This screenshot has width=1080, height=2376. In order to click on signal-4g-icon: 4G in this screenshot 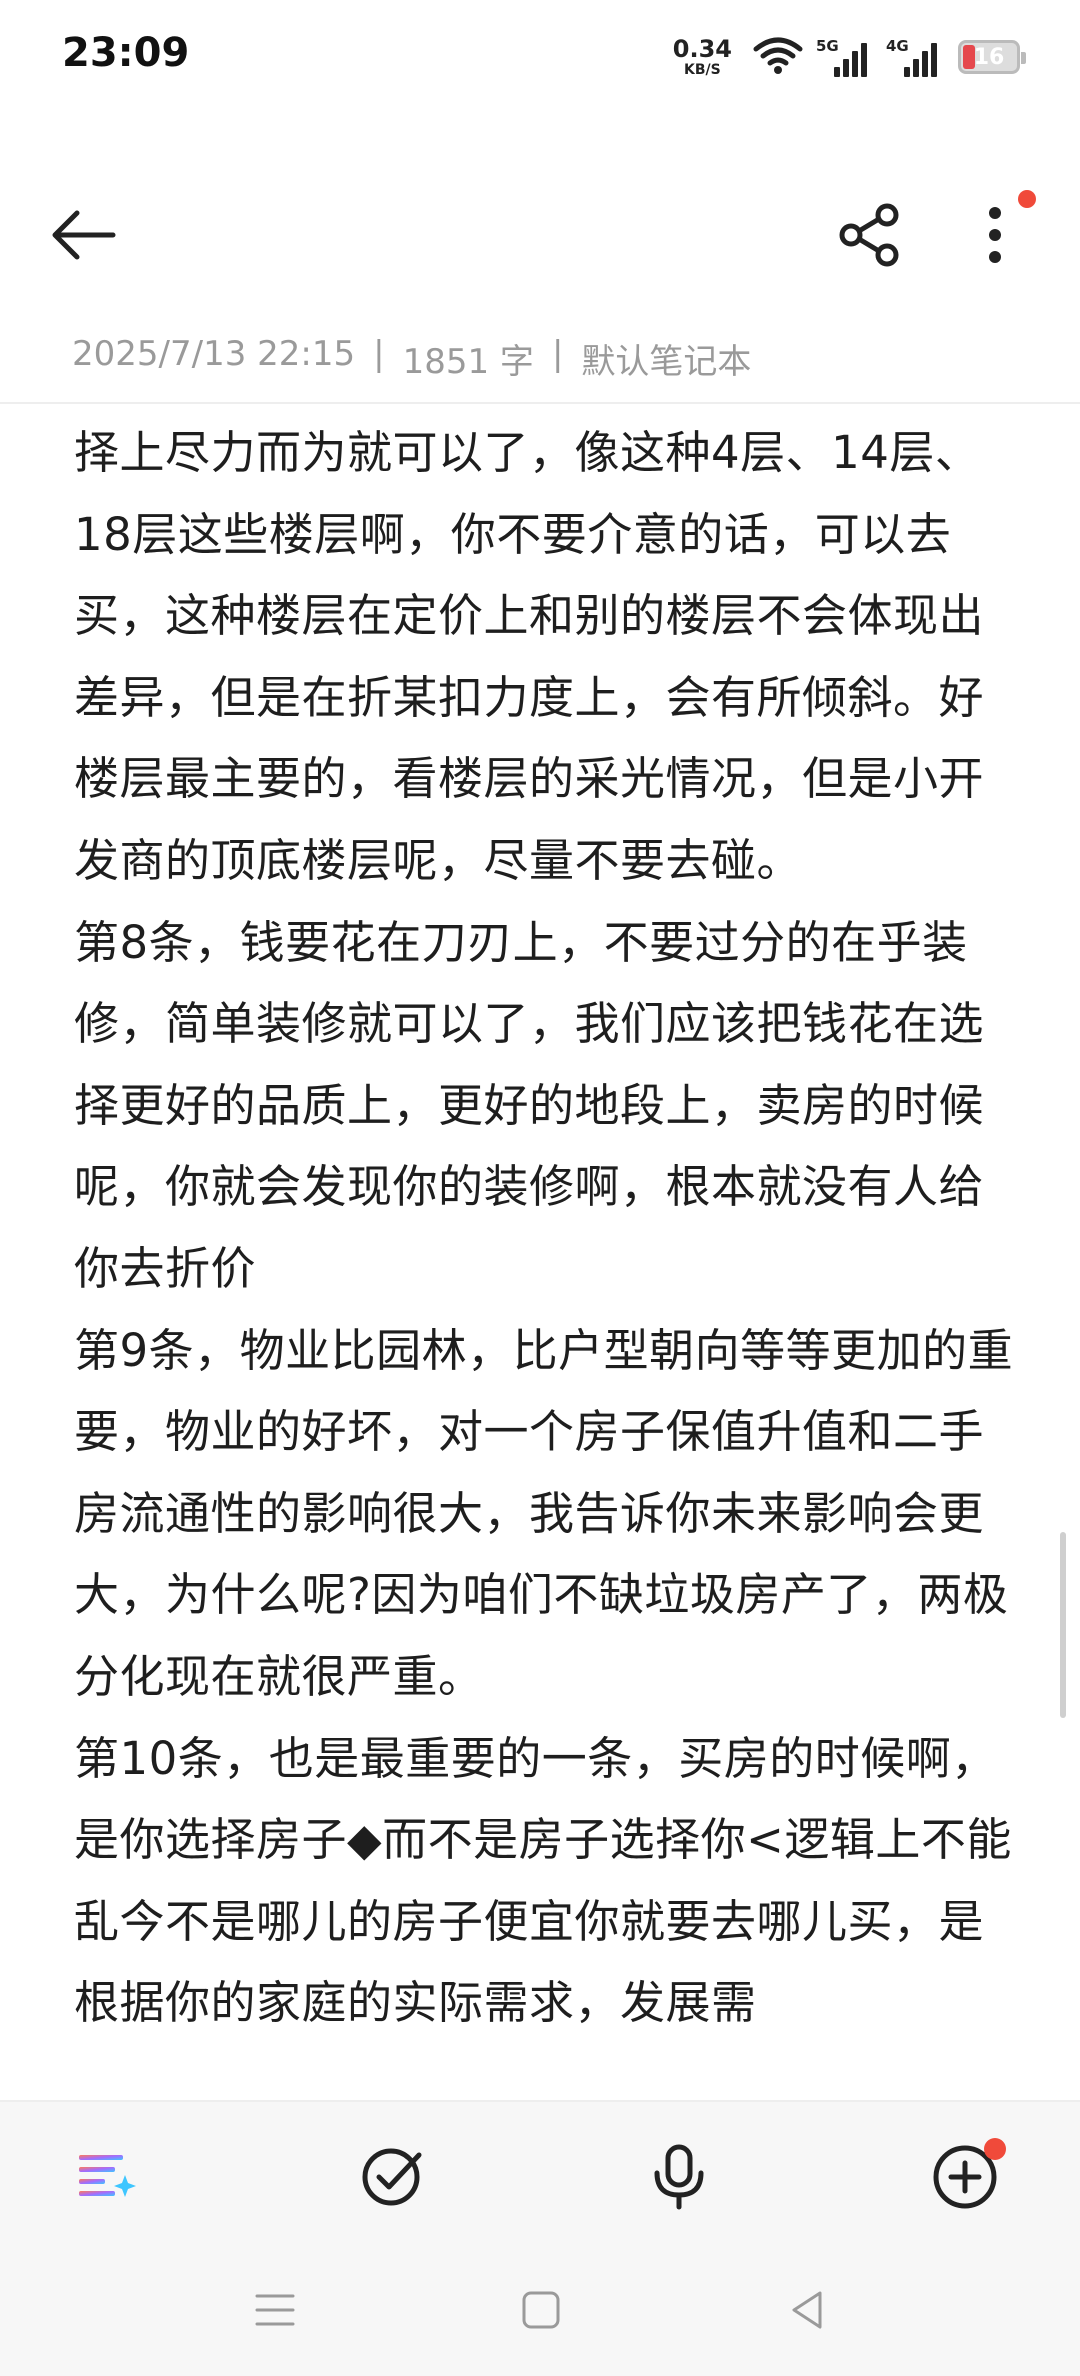, I will do `click(915, 57)`.